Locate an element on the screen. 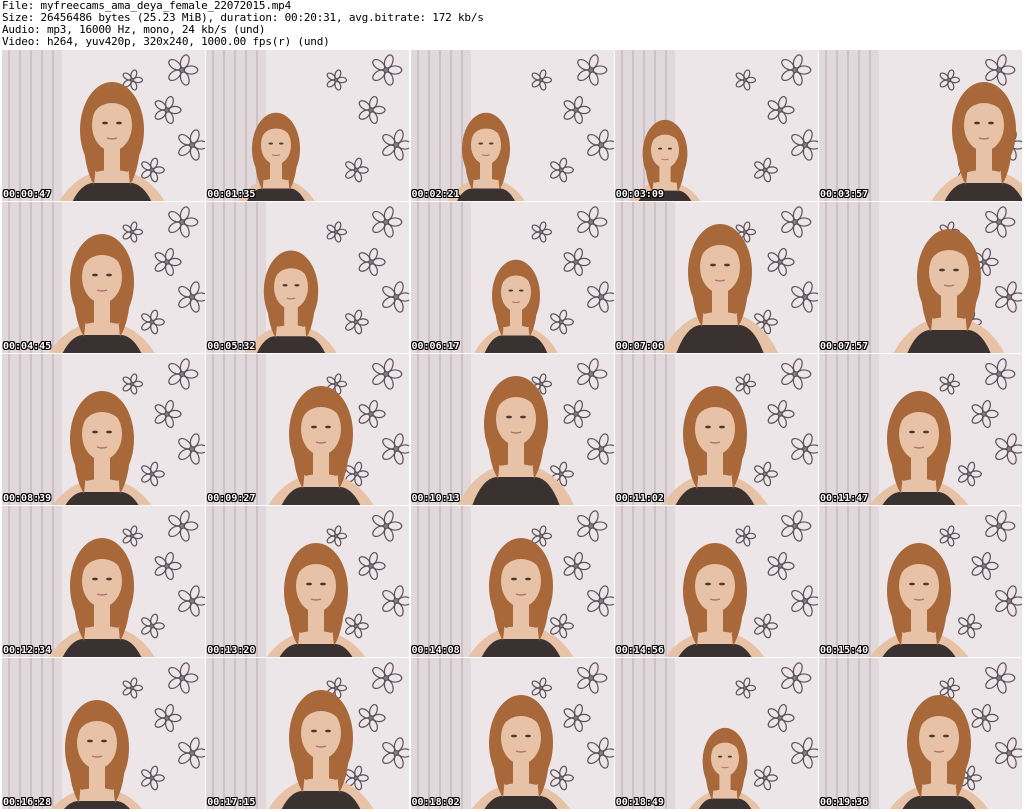 This screenshot has width=1024, height=811. thumbnail-timestamp: 00:13:20 is located at coordinates (231, 650).